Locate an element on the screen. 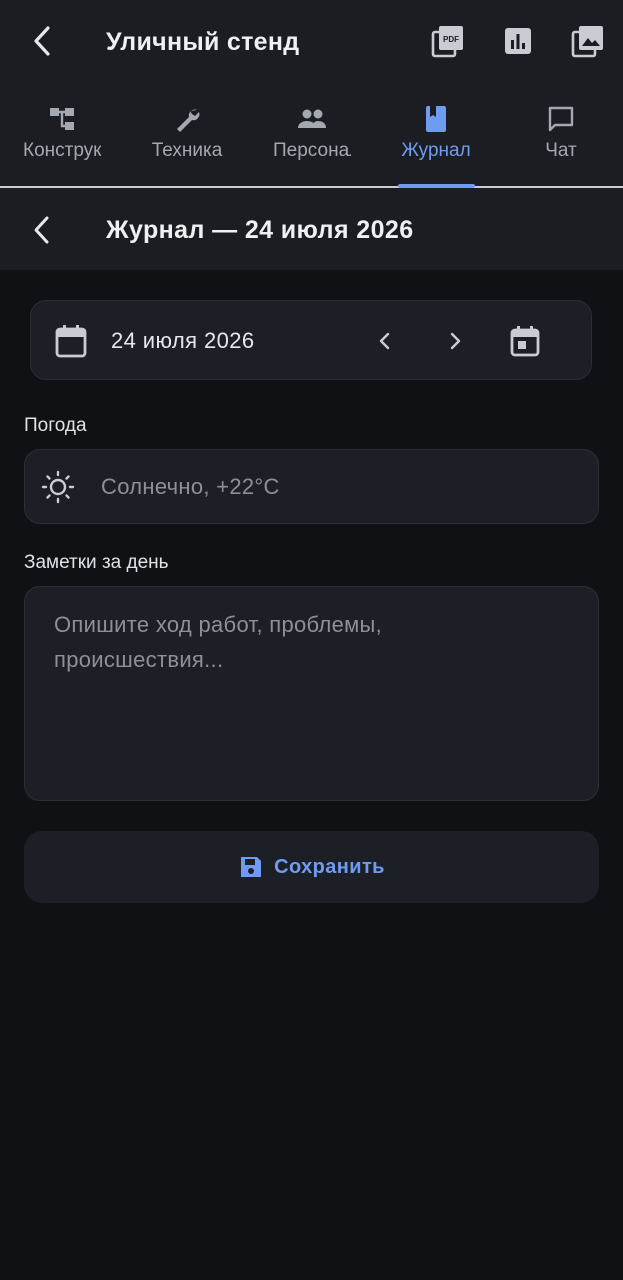  gallery-button is located at coordinates (588, 41).